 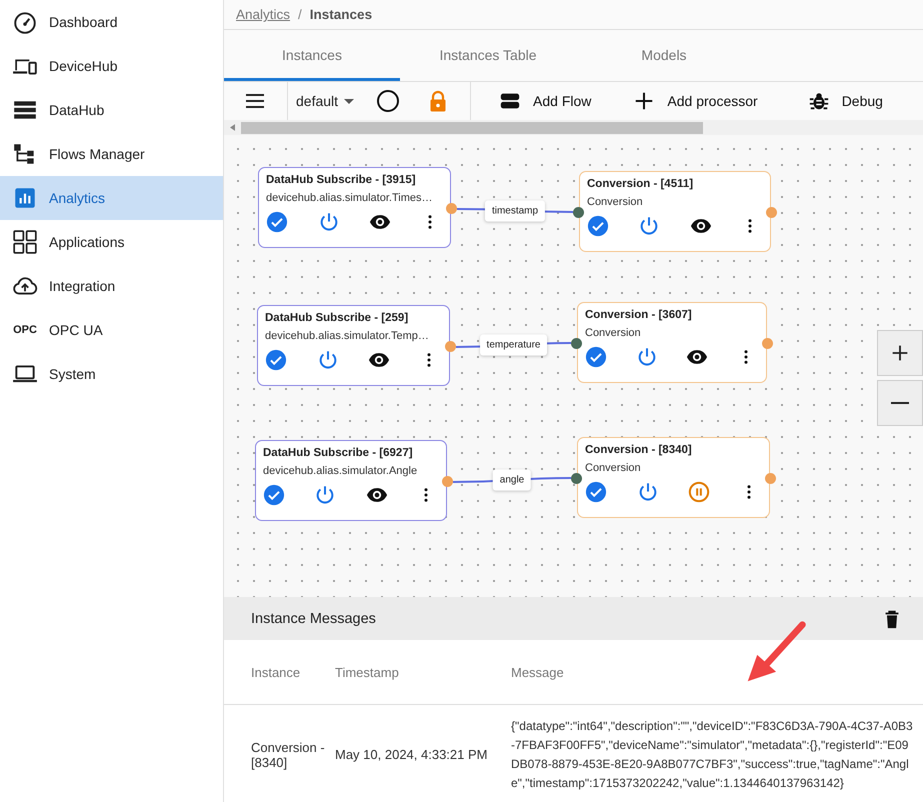 I want to click on caret-icon, so click(x=349, y=101).